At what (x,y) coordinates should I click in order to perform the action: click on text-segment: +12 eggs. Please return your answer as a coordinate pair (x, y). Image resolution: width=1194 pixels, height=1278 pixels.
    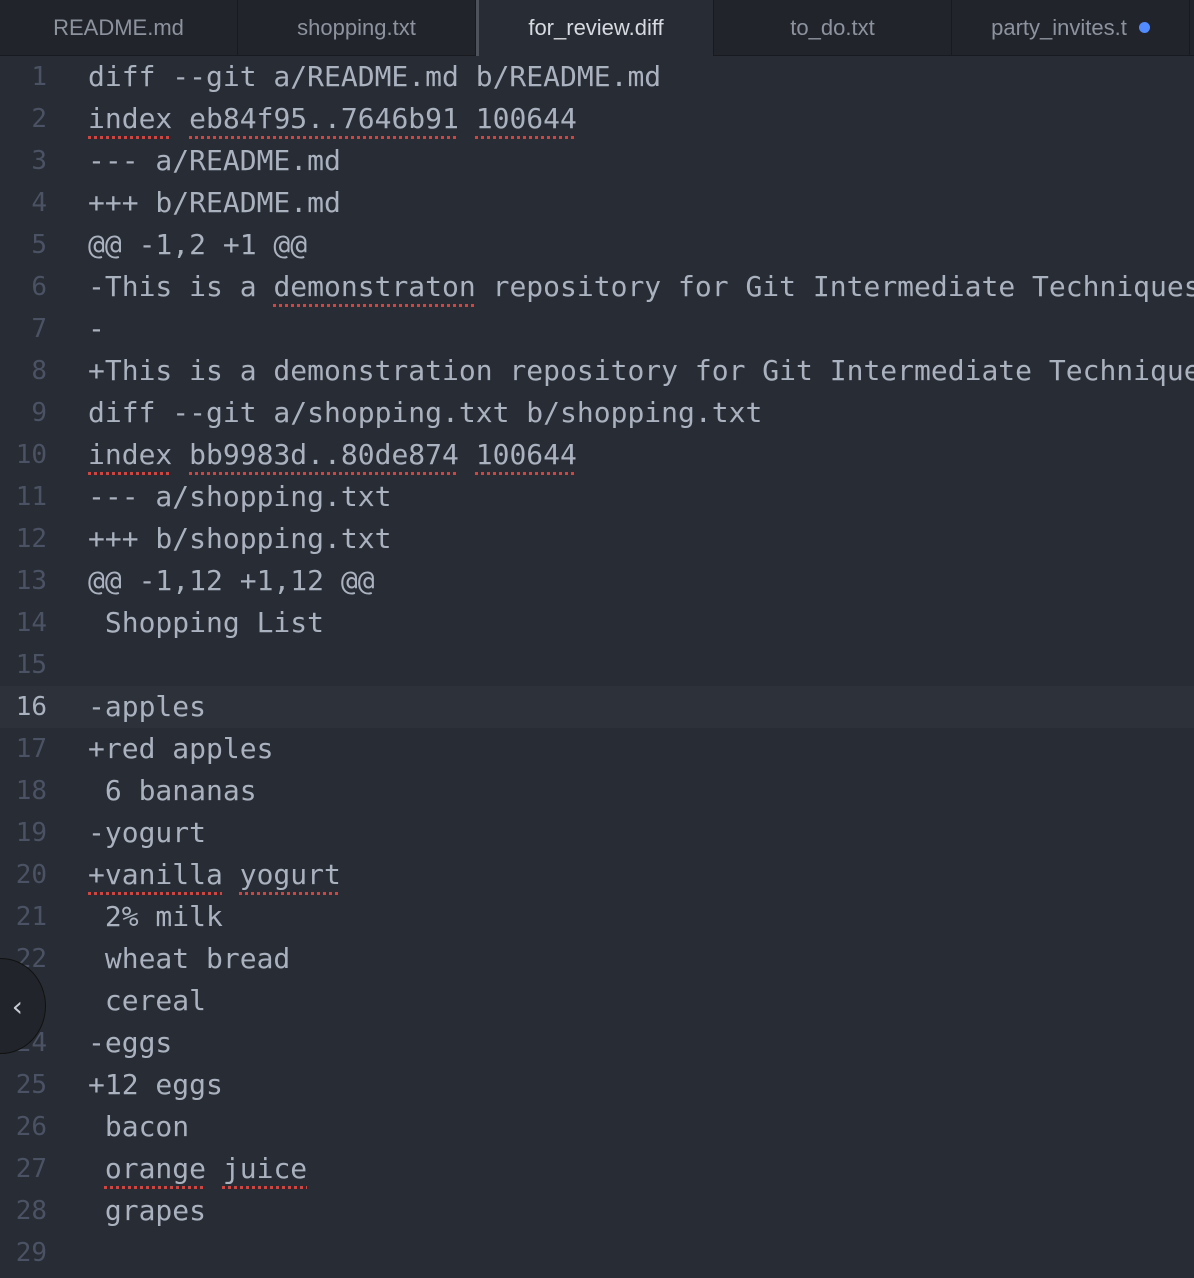
    Looking at the image, I should click on (155, 1084).